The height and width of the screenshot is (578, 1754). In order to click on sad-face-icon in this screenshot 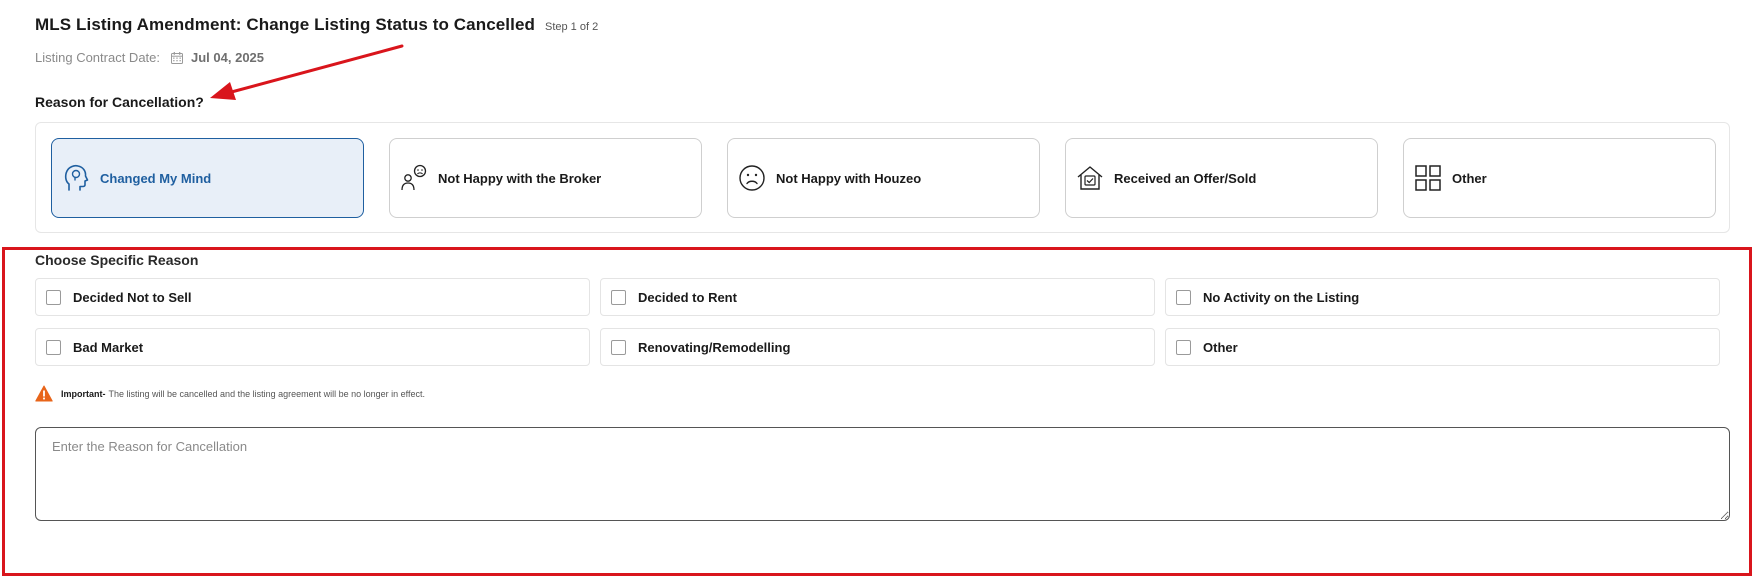, I will do `click(752, 178)`.